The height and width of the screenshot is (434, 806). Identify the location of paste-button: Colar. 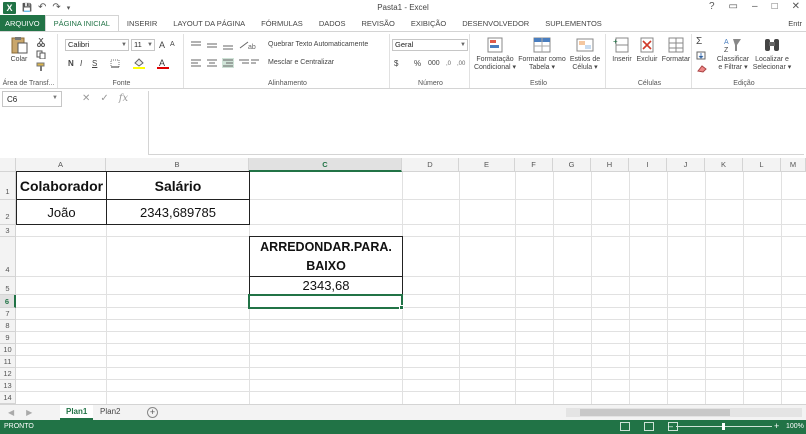
(19, 50).